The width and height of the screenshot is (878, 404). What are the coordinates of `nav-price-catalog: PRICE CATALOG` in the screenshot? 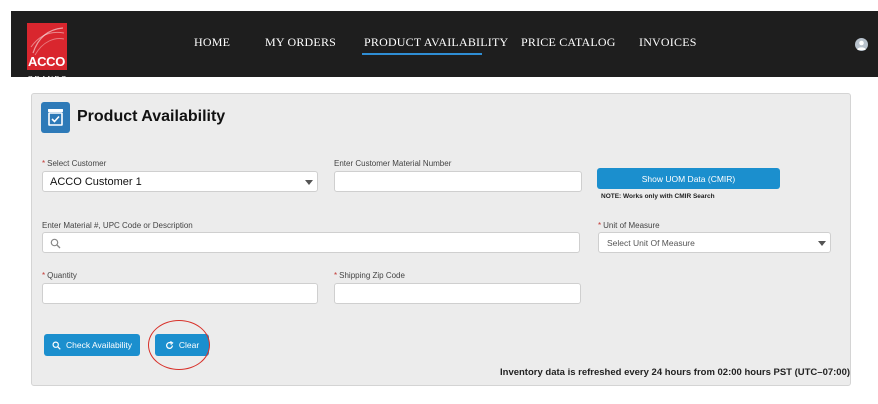 It's located at (568, 42).